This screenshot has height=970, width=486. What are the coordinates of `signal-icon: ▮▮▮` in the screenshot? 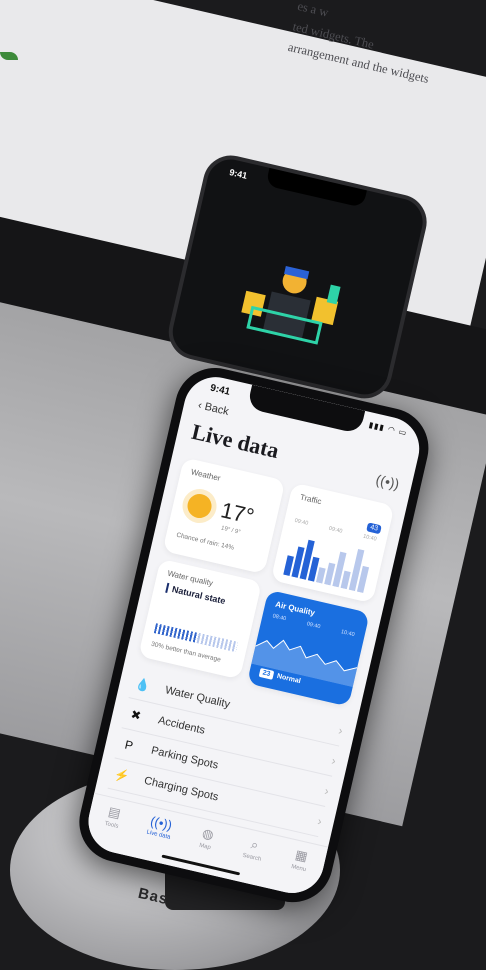 It's located at (376, 426).